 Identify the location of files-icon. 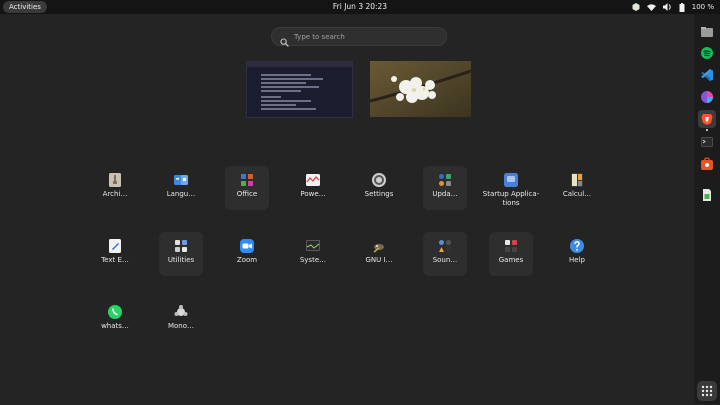
(707, 32).